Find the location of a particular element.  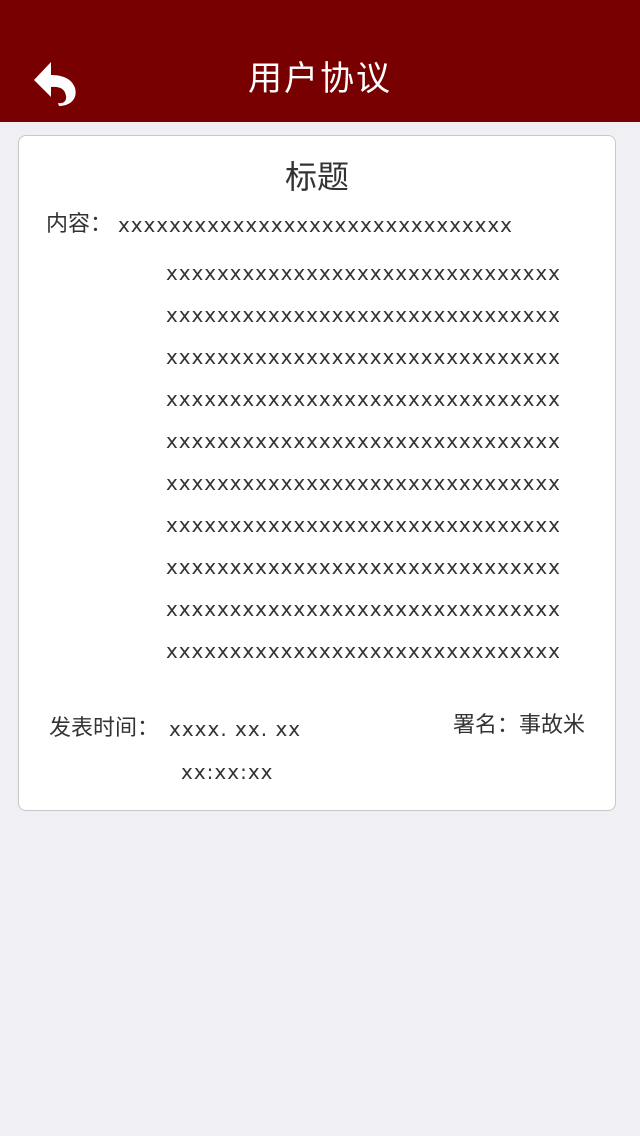

publish-date: xxxx. xx. xx is located at coordinates (235, 729).